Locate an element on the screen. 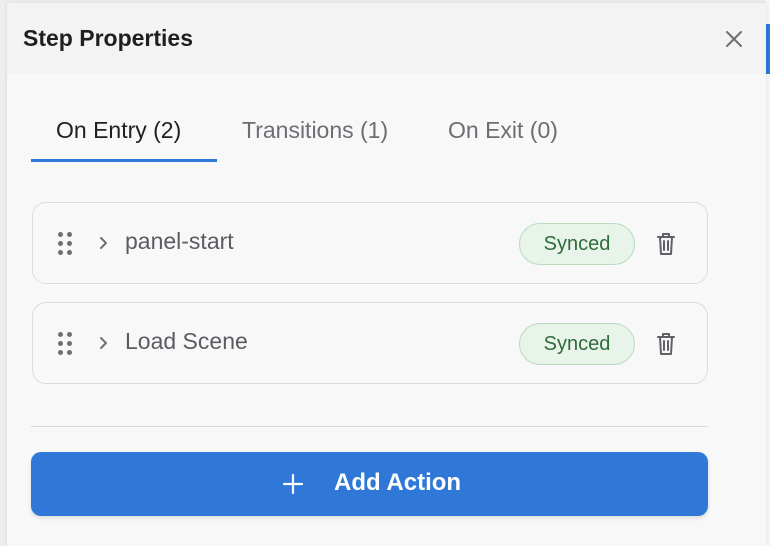  action-row: Load Scene Synced is located at coordinates (370, 343).